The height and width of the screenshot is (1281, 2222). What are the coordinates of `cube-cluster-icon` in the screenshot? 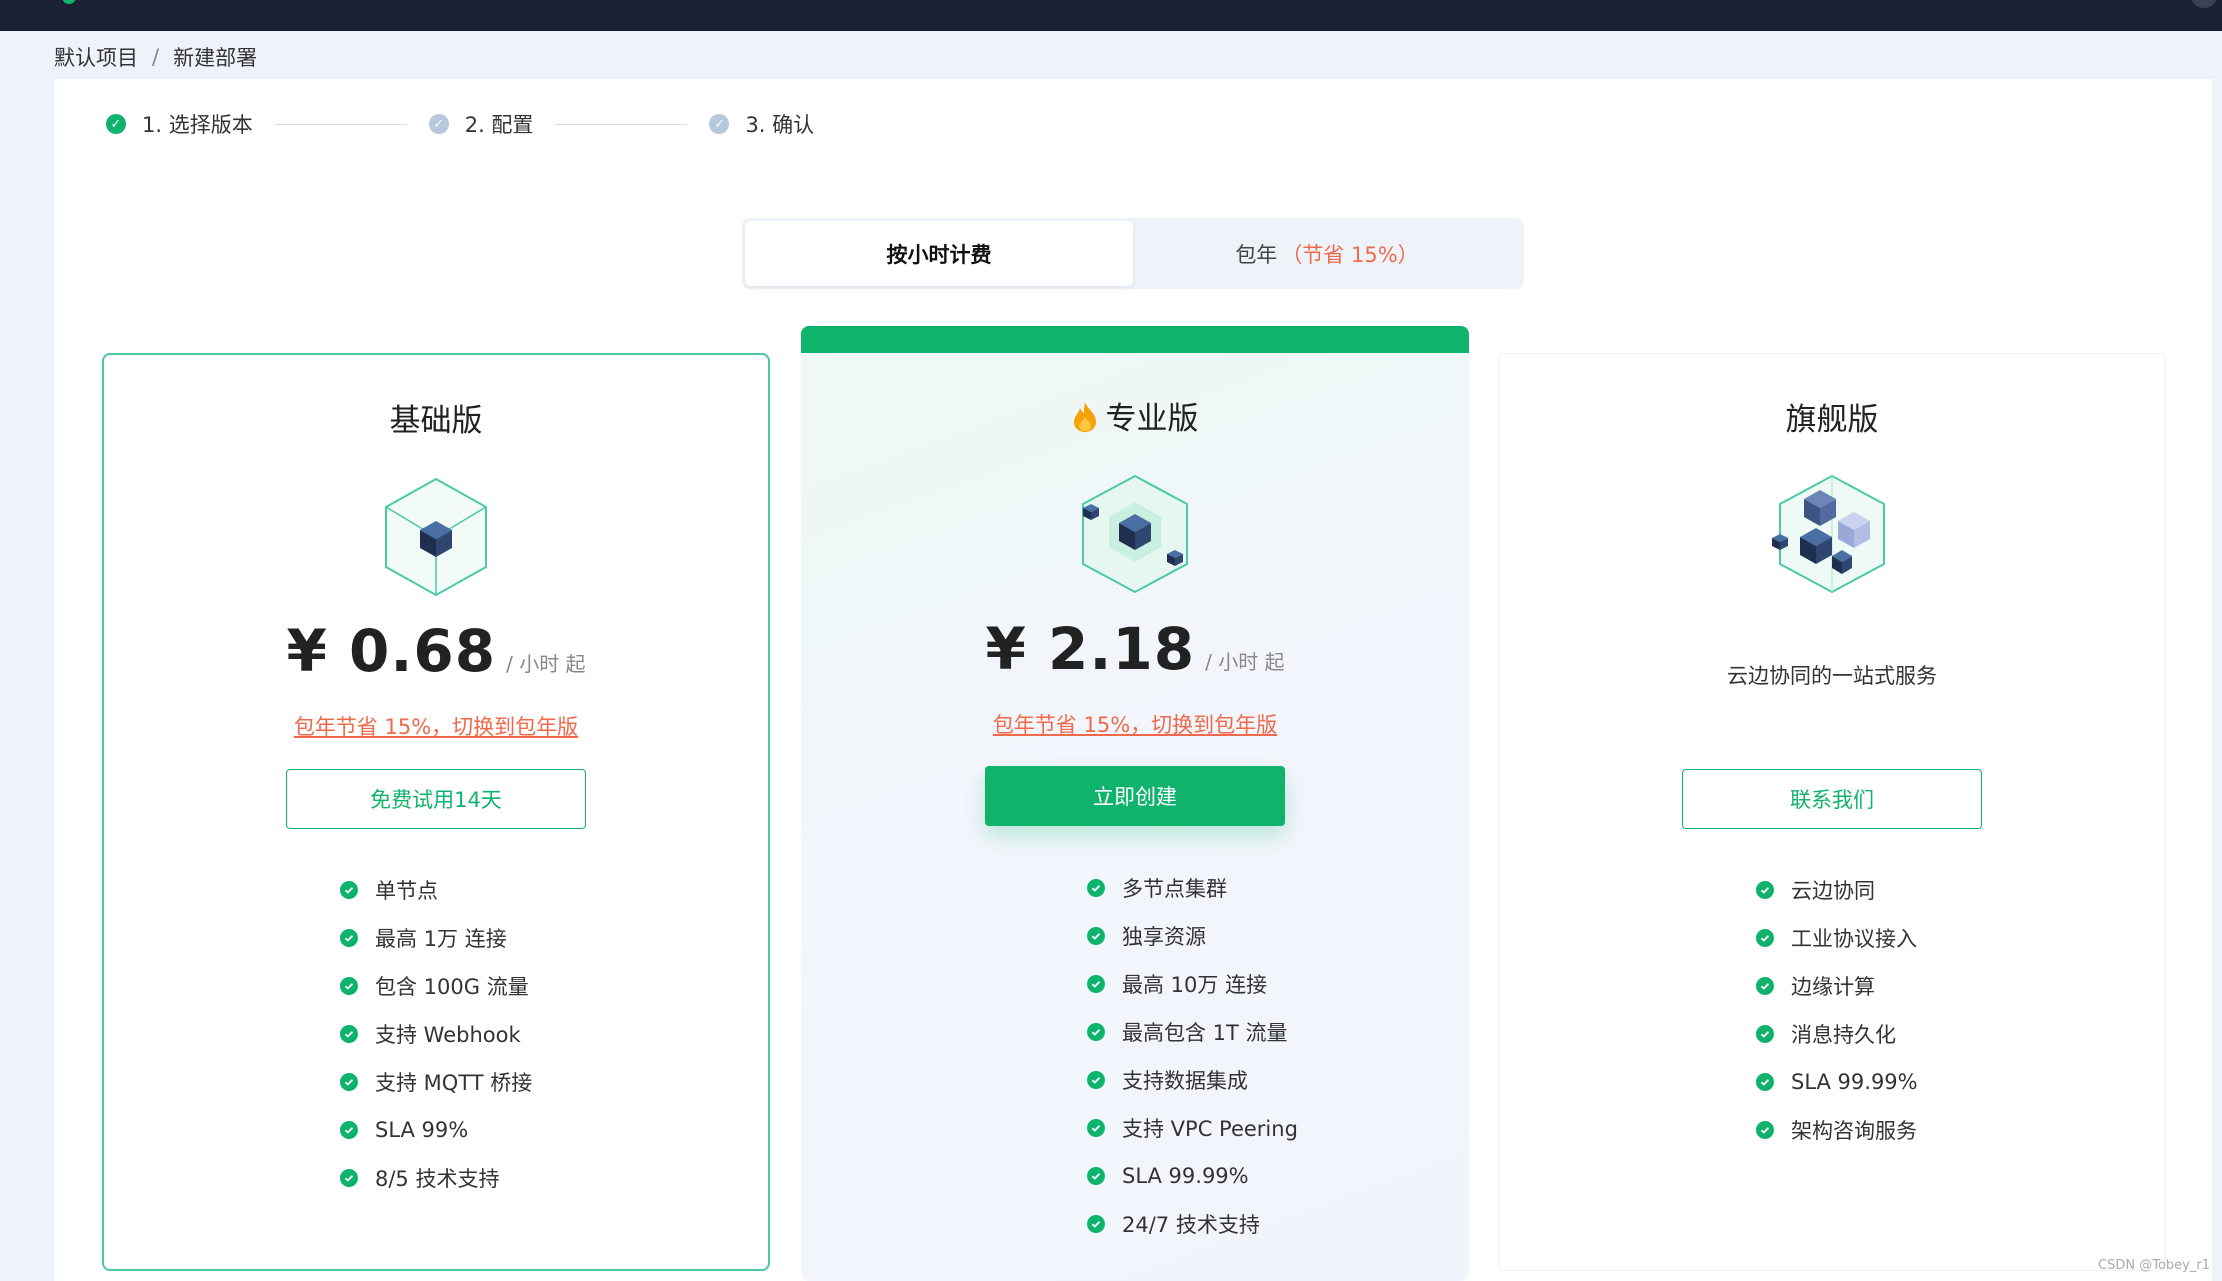 It's located at (1828, 534).